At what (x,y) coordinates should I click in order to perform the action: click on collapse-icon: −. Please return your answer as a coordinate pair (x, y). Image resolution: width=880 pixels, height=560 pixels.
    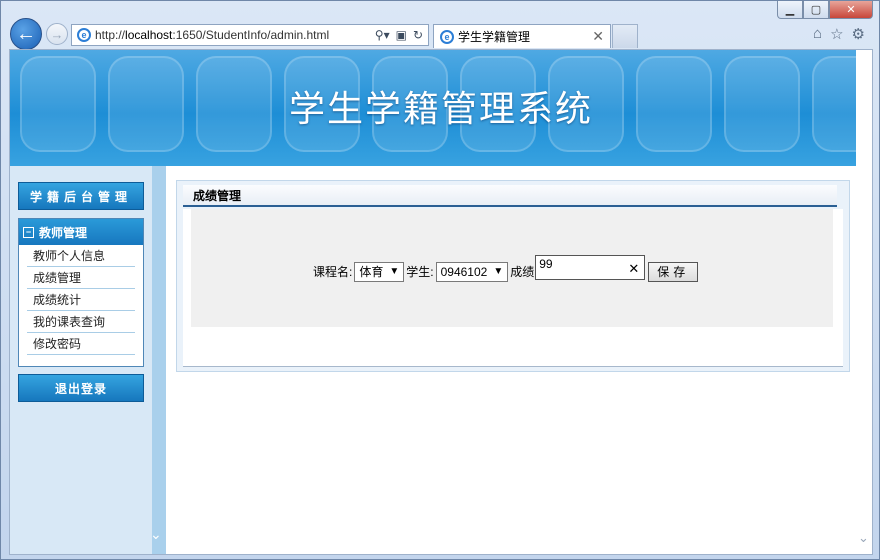
    Looking at the image, I should click on (28, 232).